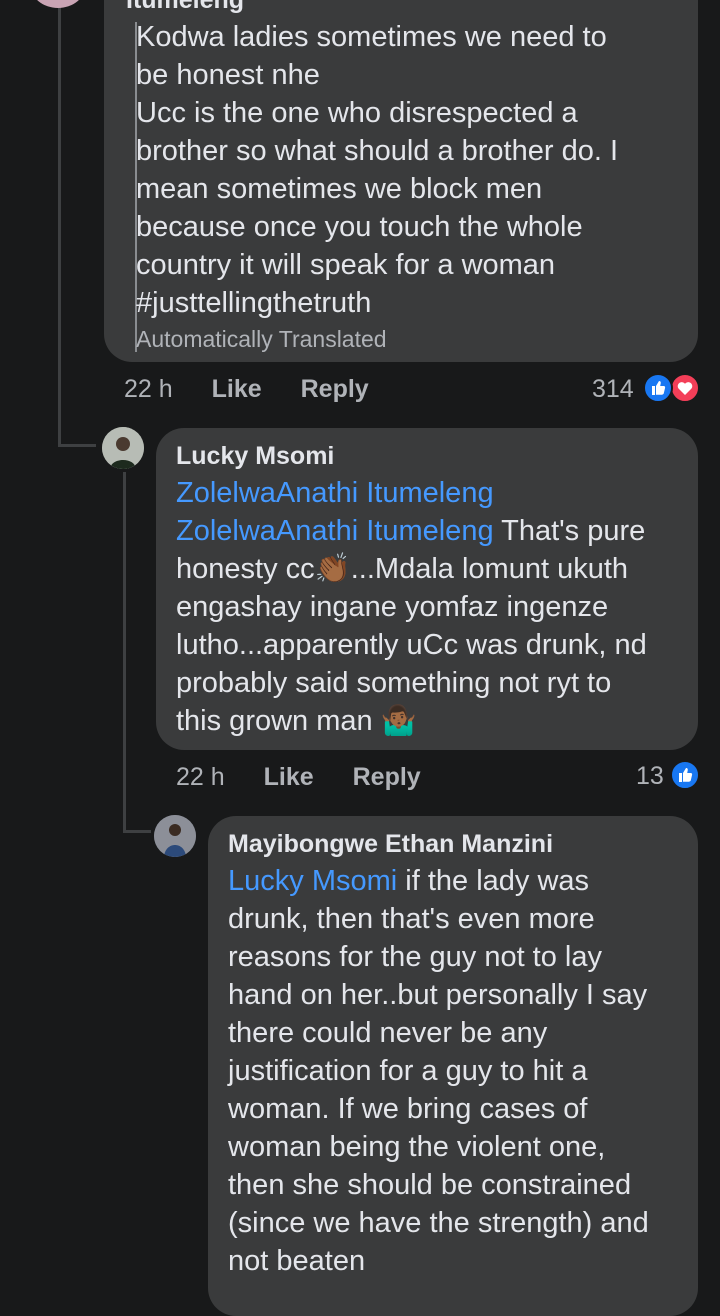  I want to click on text-line: reasons for the guy not to lay, so click(415, 957).